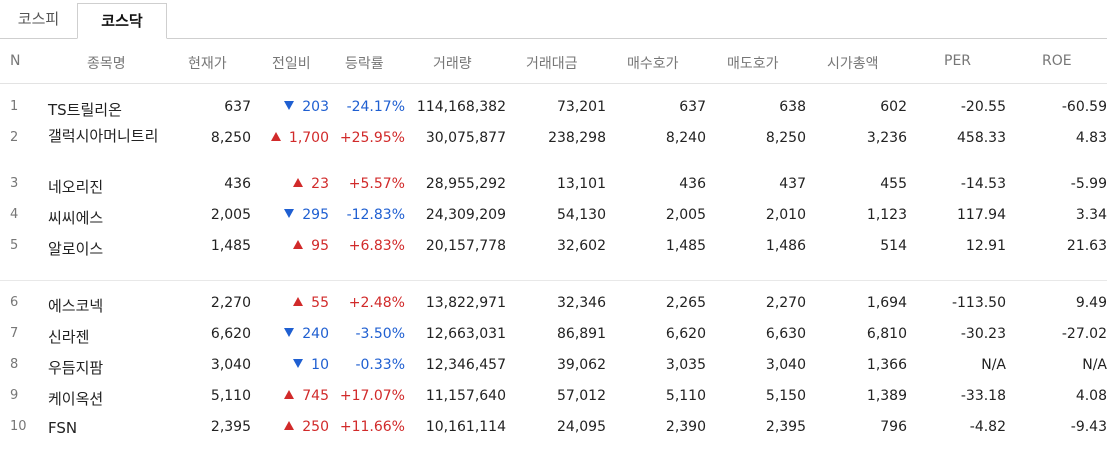 The image size is (1111, 453). What do you see at coordinates (981, 215) in the screenshot?
I see `per-value: 117.94` at bounding box center [981, 215].